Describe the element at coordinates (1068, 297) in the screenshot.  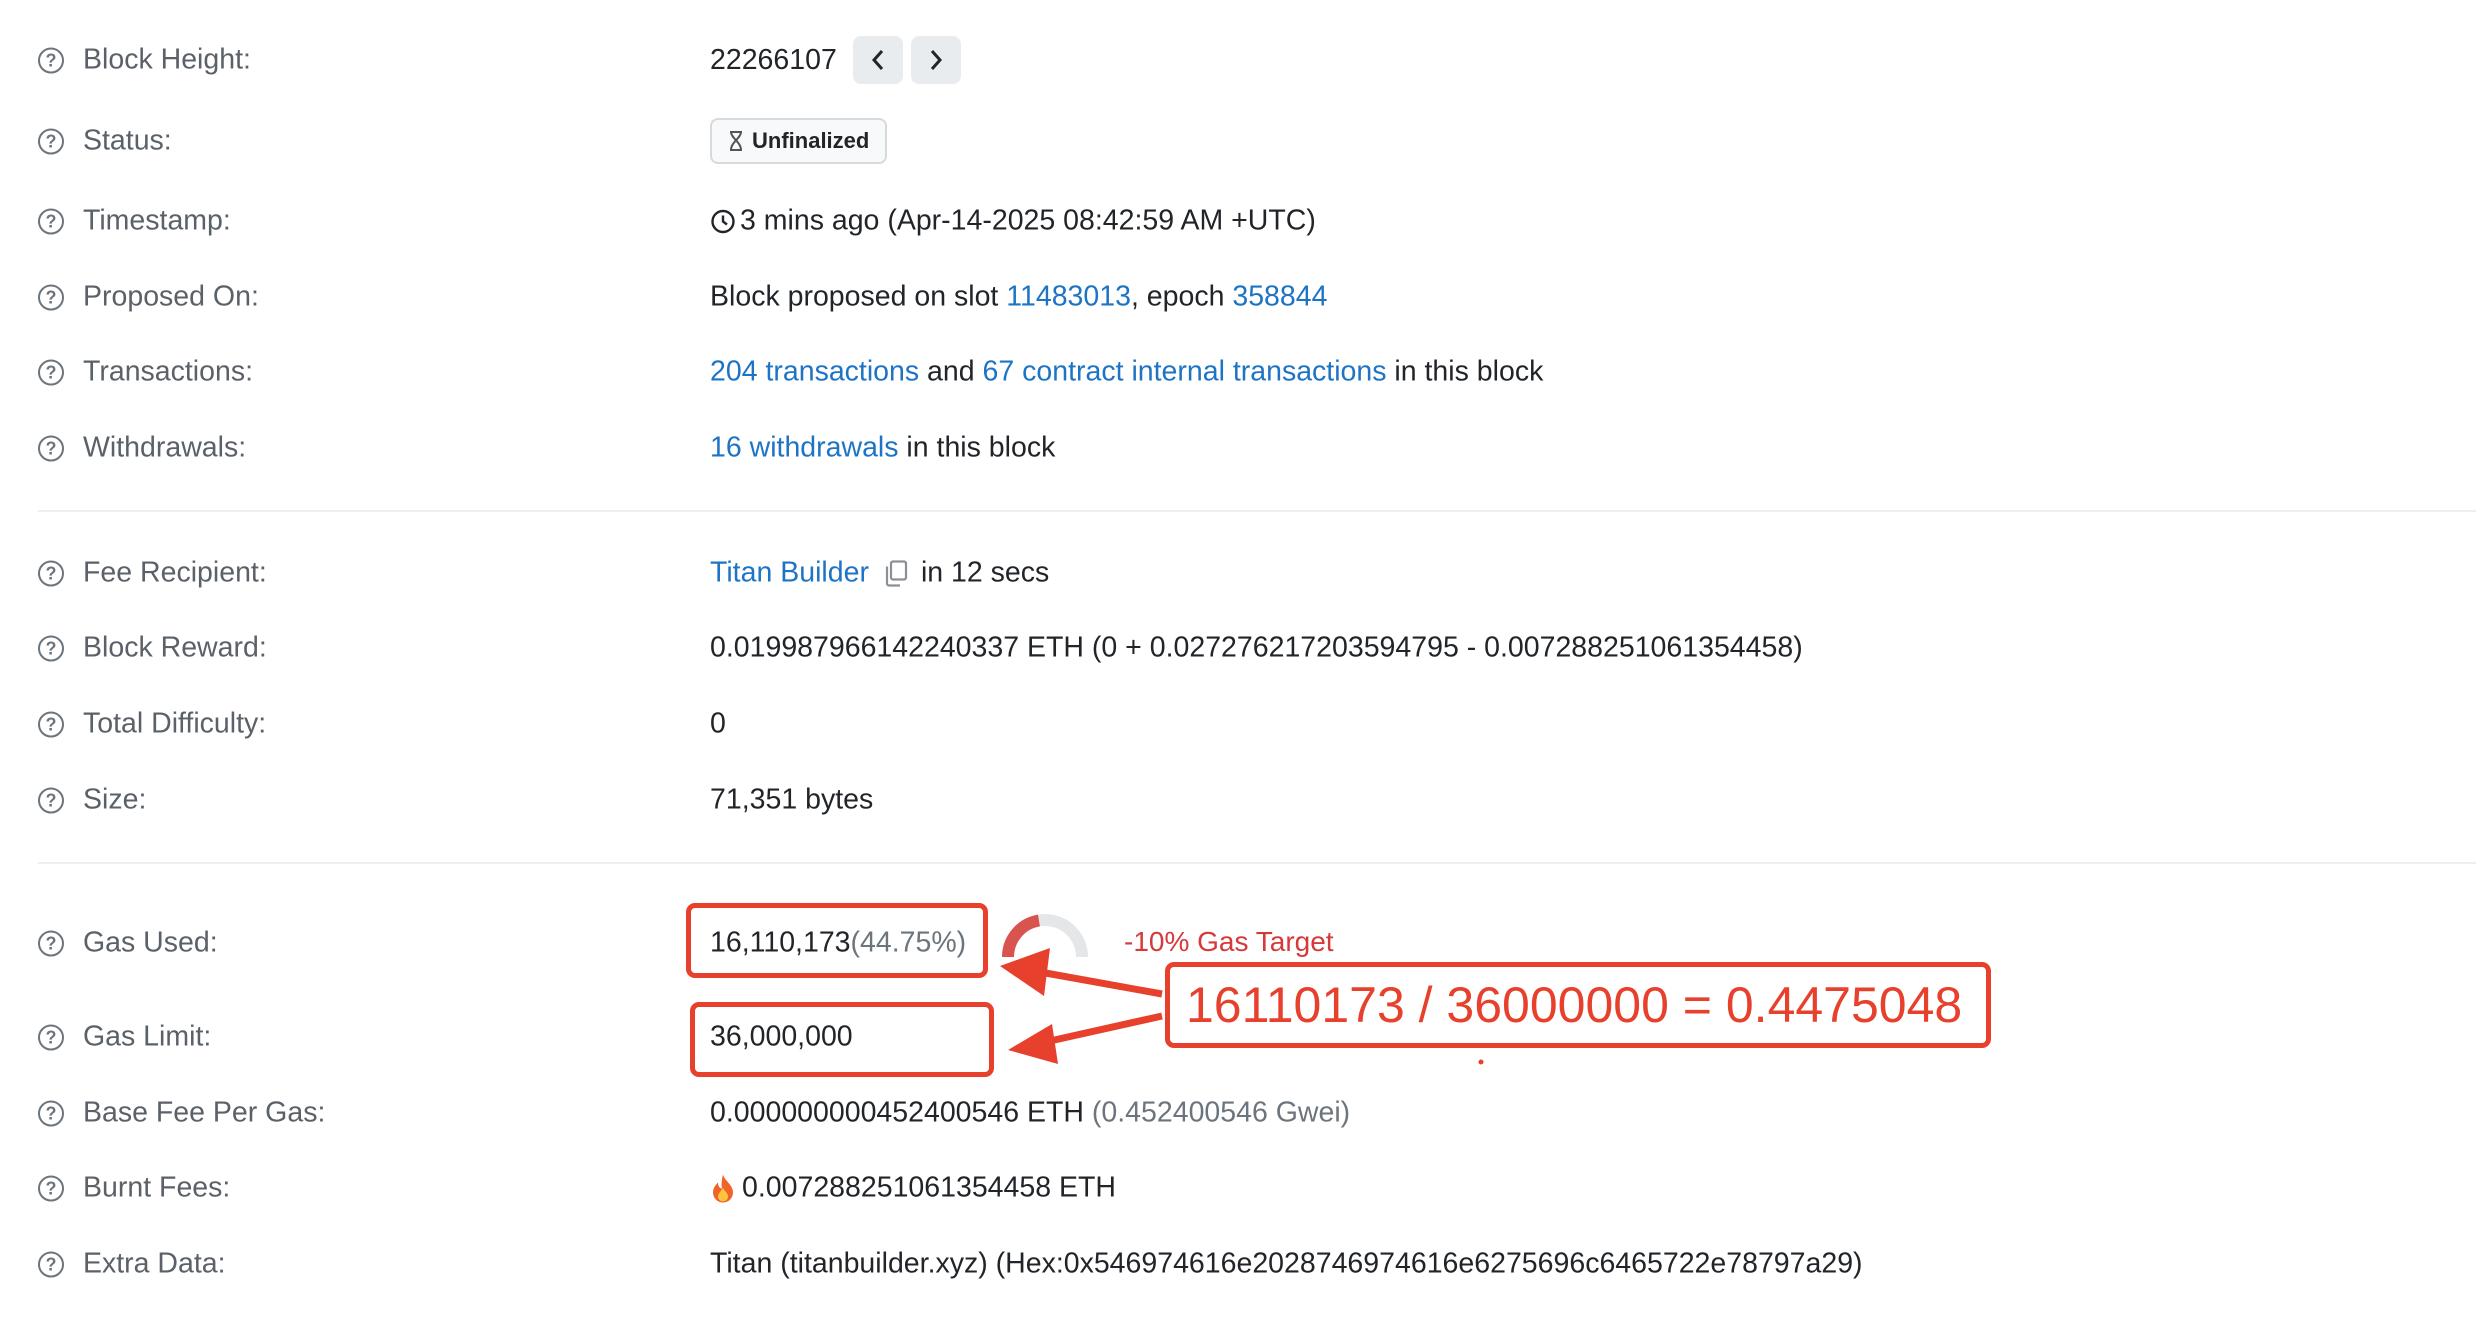
I see `slot-link: 11483013` at that location.